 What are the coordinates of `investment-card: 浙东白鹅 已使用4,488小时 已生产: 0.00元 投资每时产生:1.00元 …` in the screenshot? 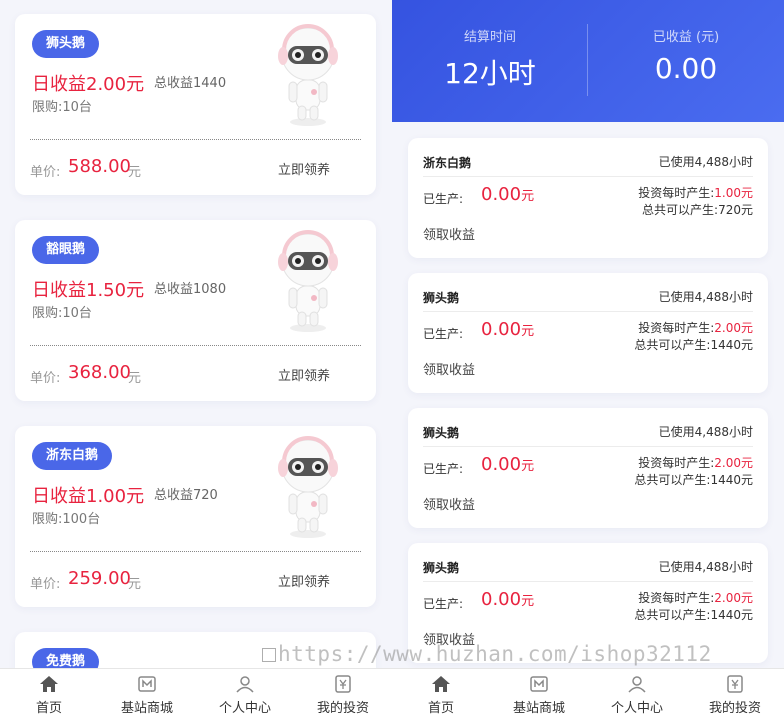 It's located at (588, 198).